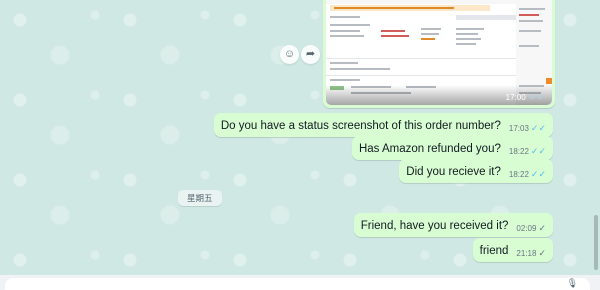 Image resolution: width=600 pixels, height=290 pixels. I want to click on message-input, so click(297, 284).